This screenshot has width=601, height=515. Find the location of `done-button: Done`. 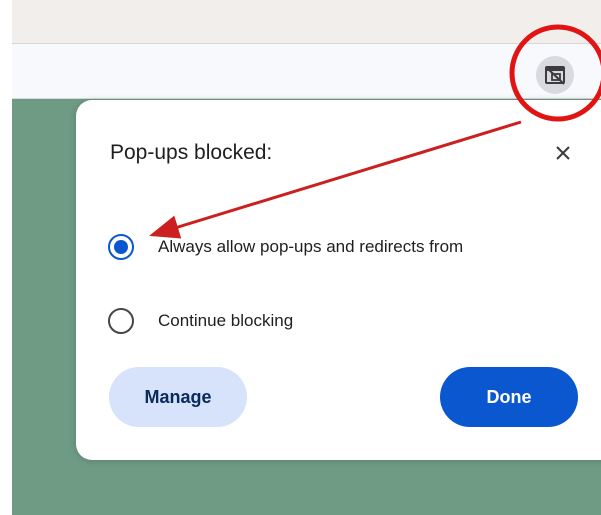

done-button: Done is located at coordinates (509, 397).